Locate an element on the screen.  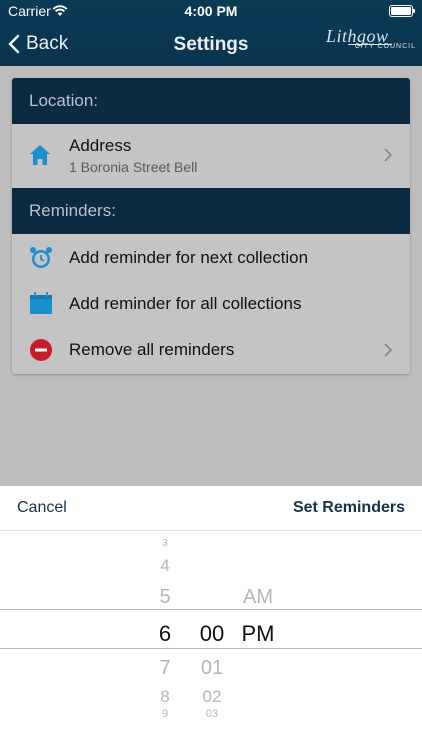
reminder-all-row: Add reminder for all collections is located at coordinates (211, 303).